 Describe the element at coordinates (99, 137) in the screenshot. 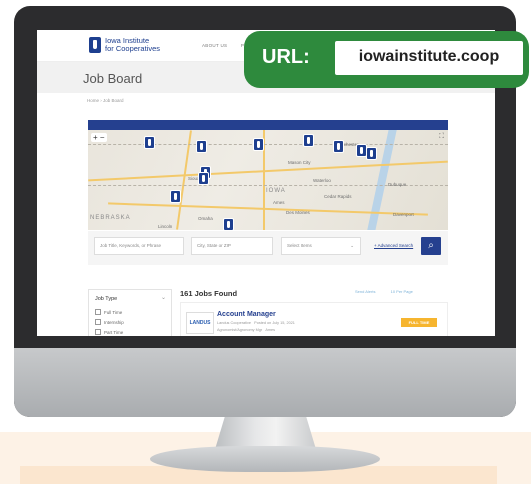

I see `map-zoom-controls: + −` at that location.